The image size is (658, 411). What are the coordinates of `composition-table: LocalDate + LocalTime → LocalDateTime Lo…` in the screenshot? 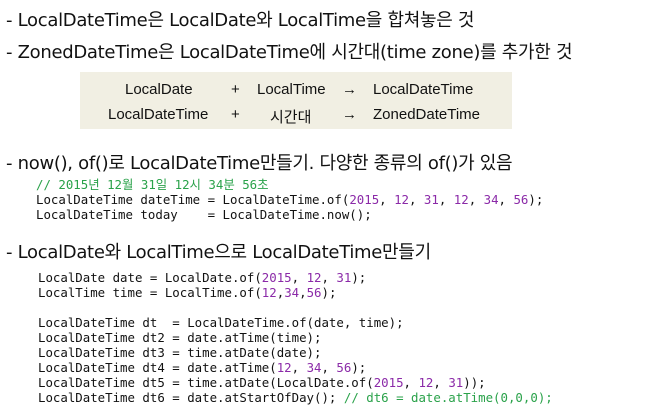 It's located at (296, 100).